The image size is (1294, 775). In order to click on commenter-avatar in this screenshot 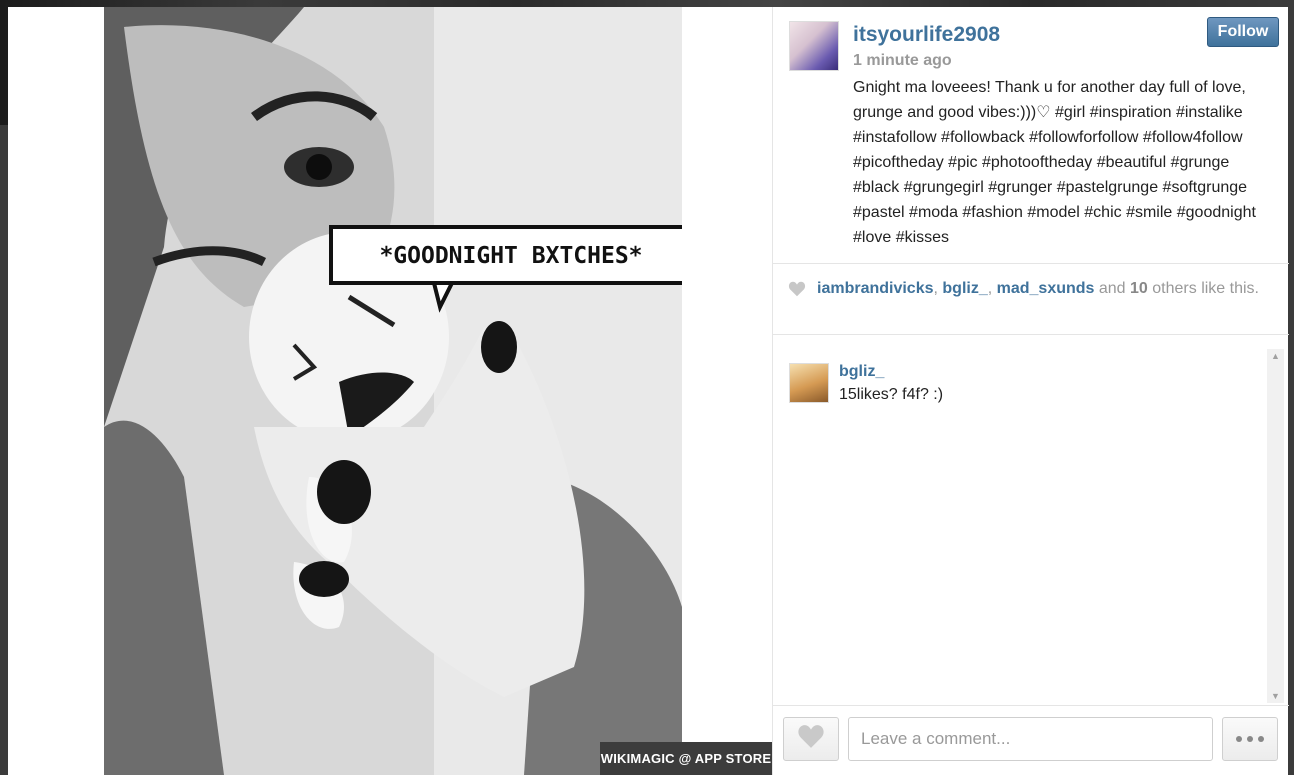, I will do `click(809, 383)`.